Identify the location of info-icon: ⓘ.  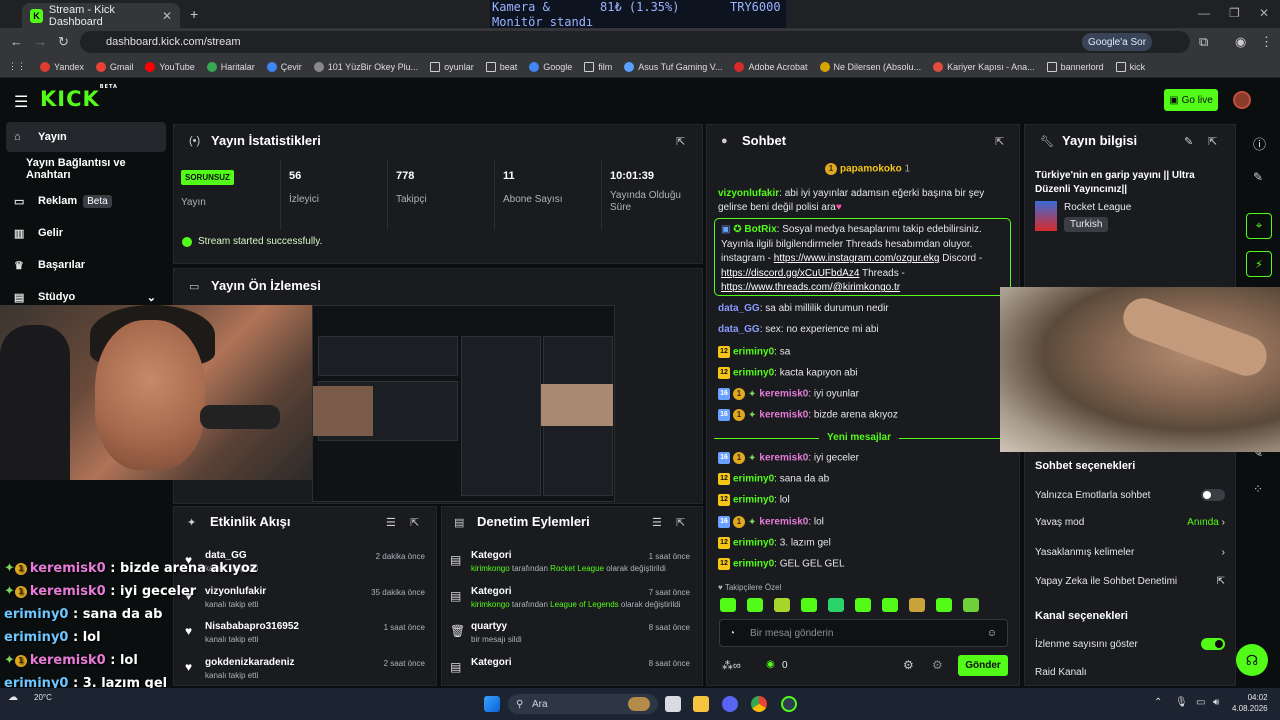
(1259, 143).